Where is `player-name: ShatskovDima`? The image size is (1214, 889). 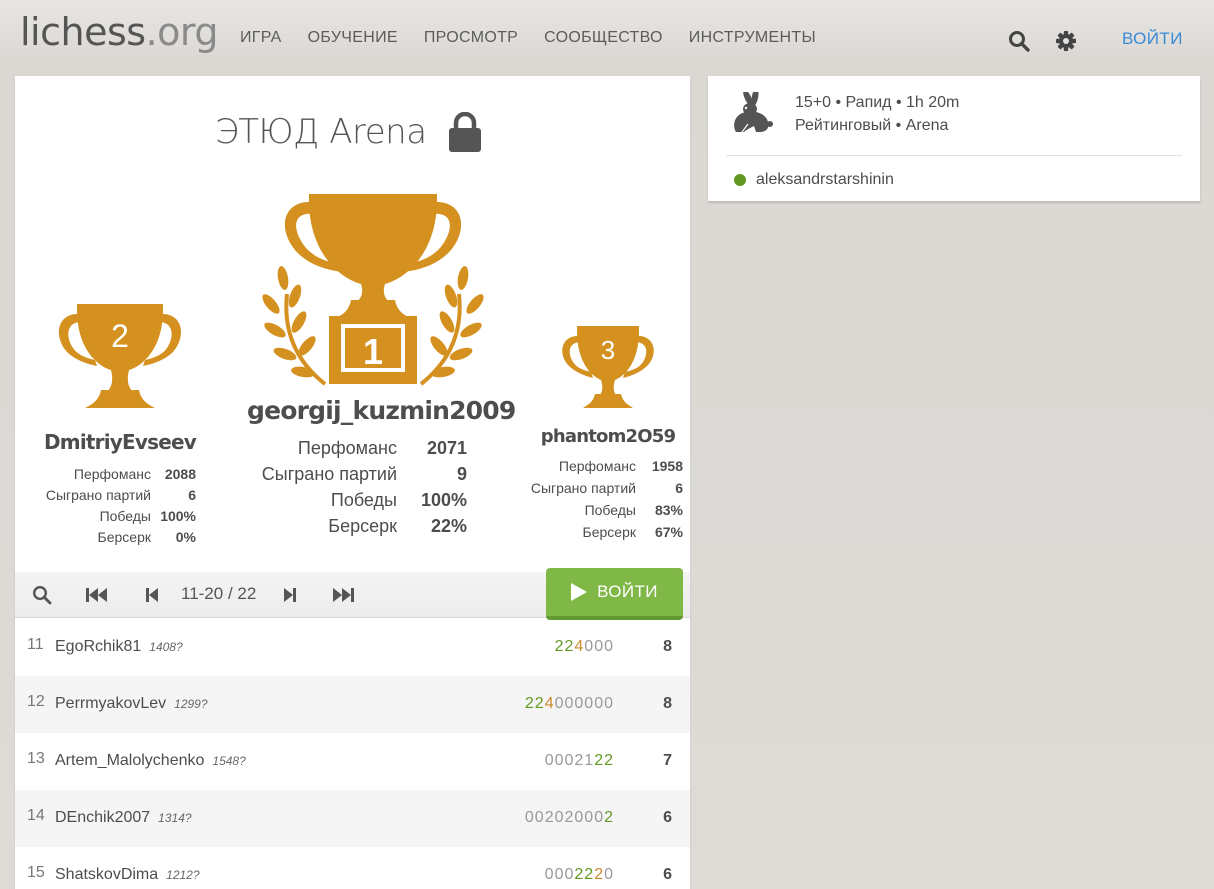 player-name: ShatskovDima is located at coordinates (106, 874).